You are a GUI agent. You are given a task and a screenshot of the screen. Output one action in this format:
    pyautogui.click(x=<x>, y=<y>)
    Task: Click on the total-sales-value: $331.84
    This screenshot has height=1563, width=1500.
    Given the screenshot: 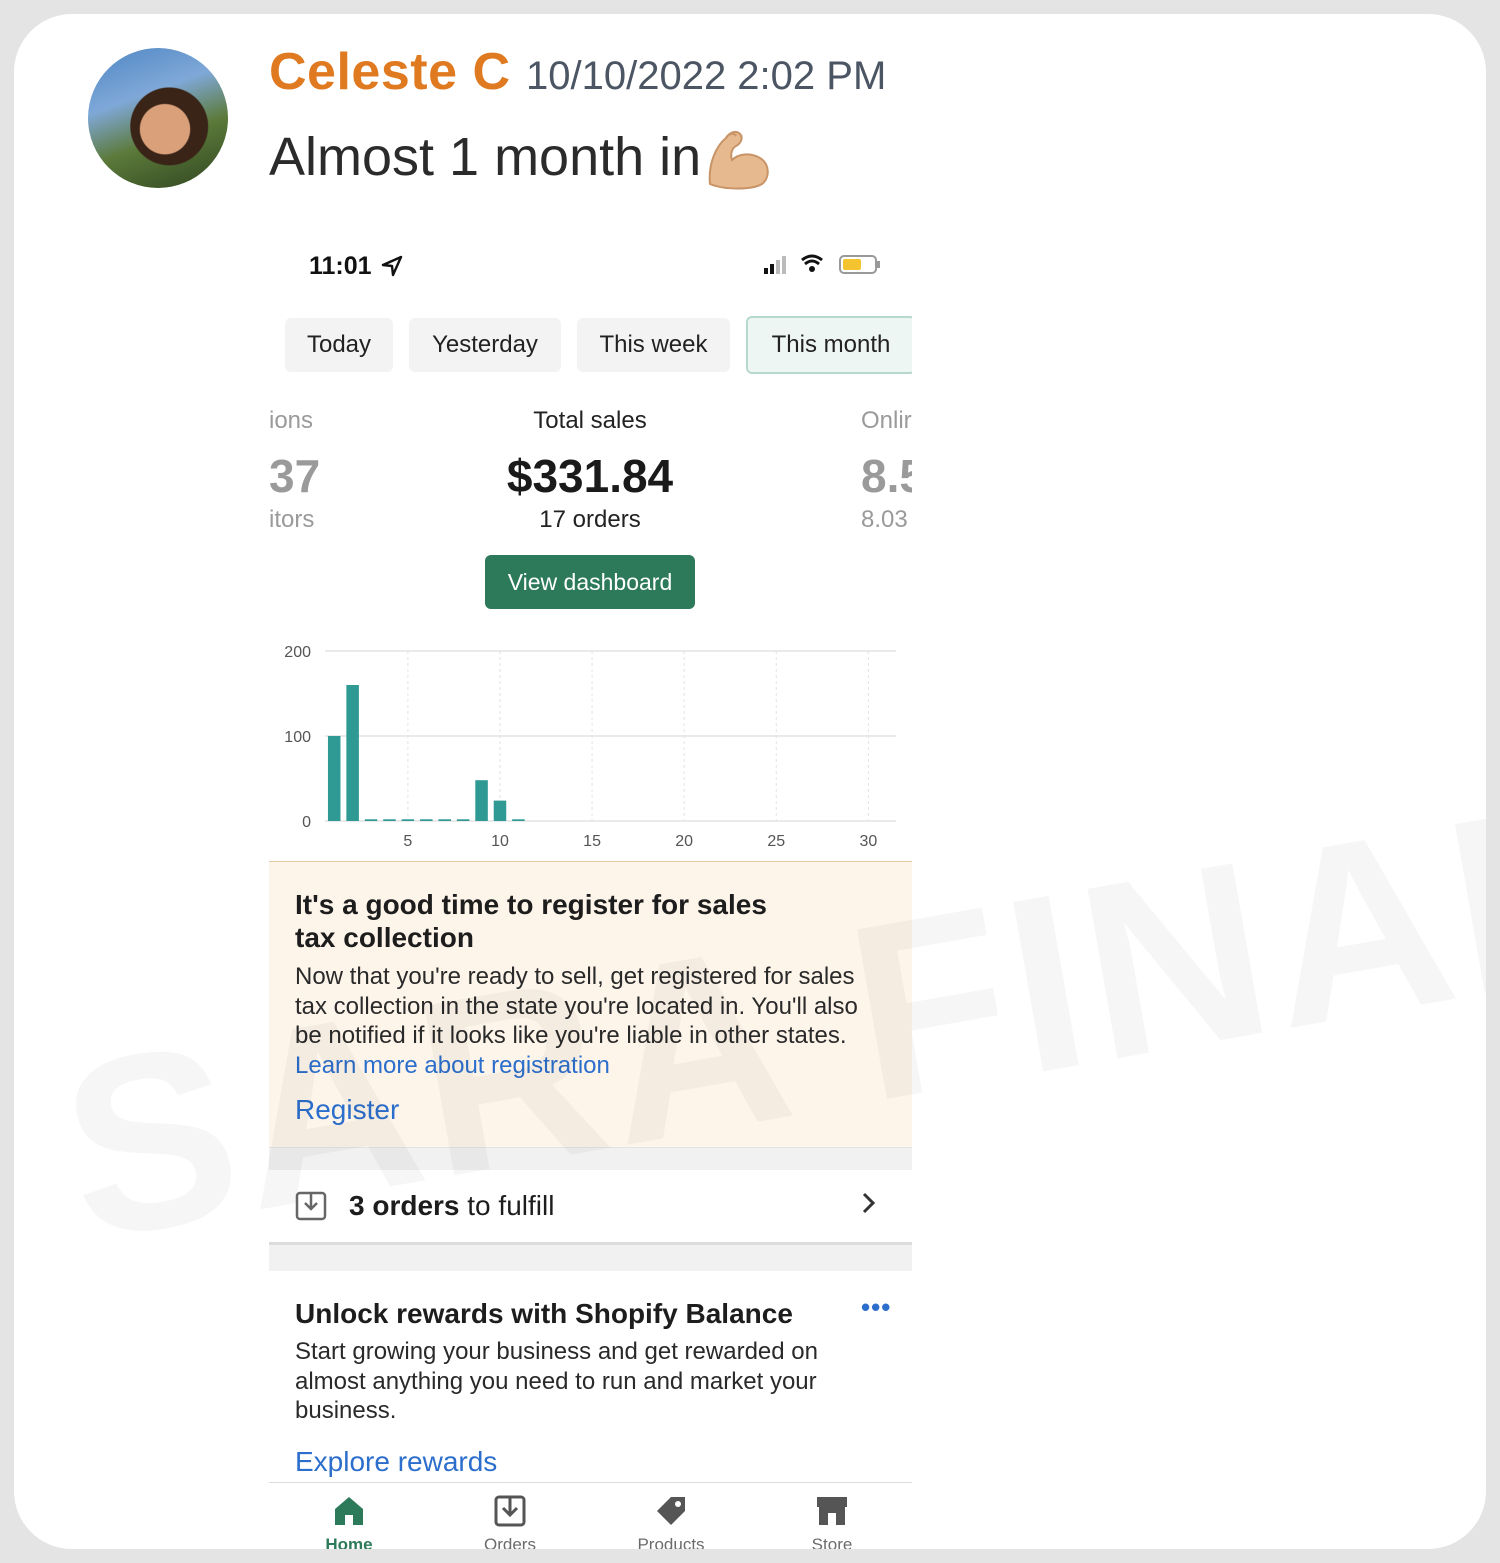 What is the action you would take?
    pyautogui.click(x=590, y=476)
    